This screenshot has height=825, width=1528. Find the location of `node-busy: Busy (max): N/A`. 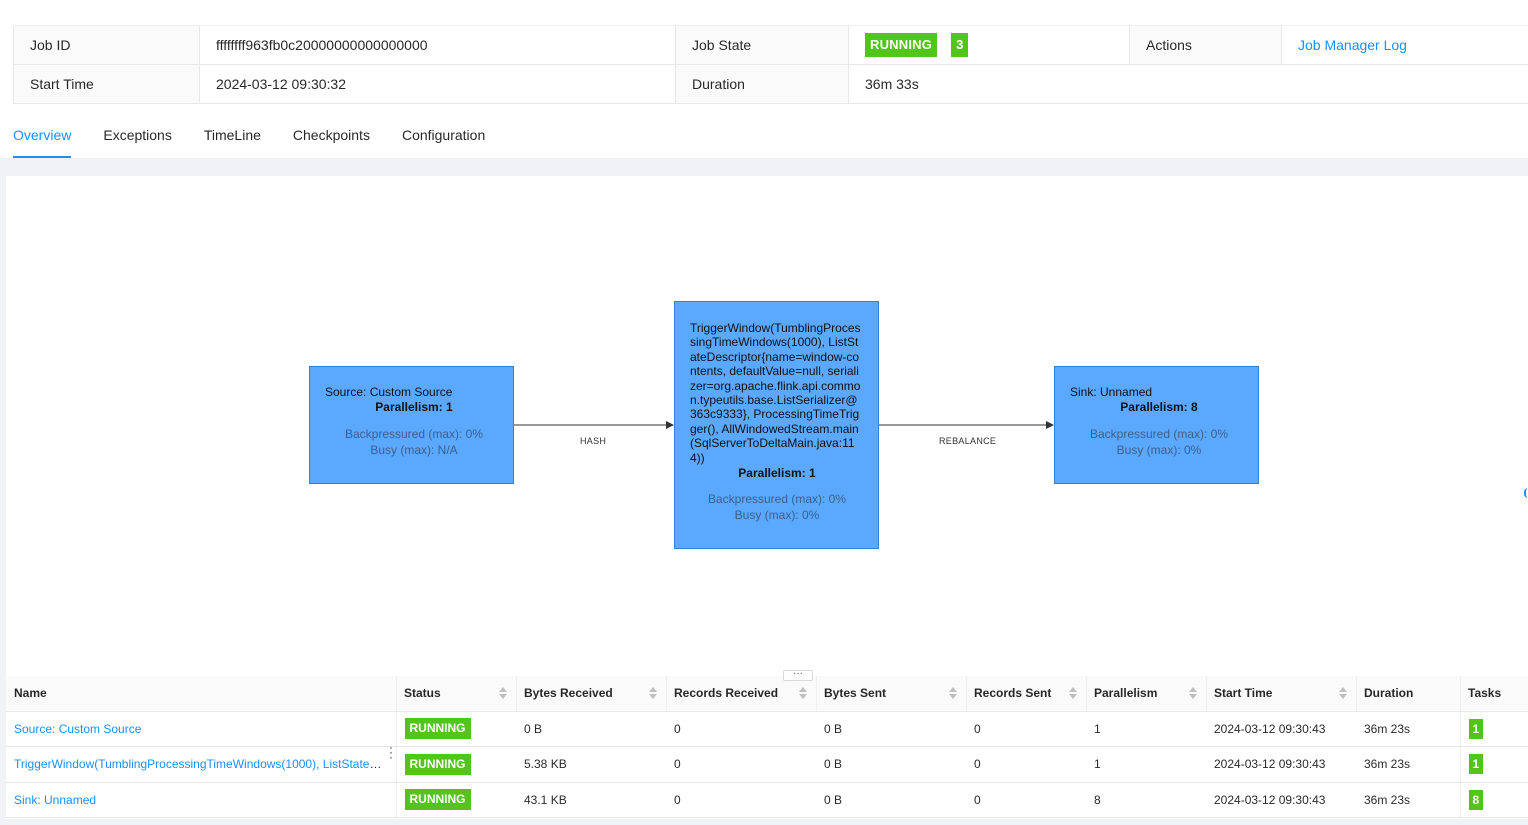

node-busy: Busy (max): N/A is located at coordinates (414, 450).